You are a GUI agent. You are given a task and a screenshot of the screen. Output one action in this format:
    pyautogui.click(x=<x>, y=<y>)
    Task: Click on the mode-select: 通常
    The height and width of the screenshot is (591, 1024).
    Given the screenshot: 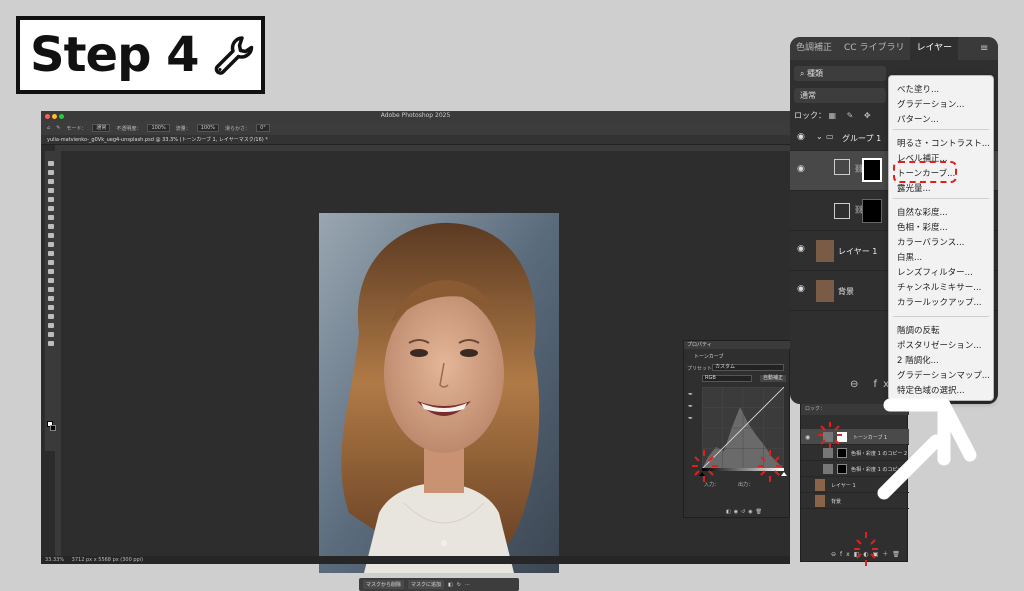 What is the action you would take?
    pyautogui.click(x=101, y=128)
    